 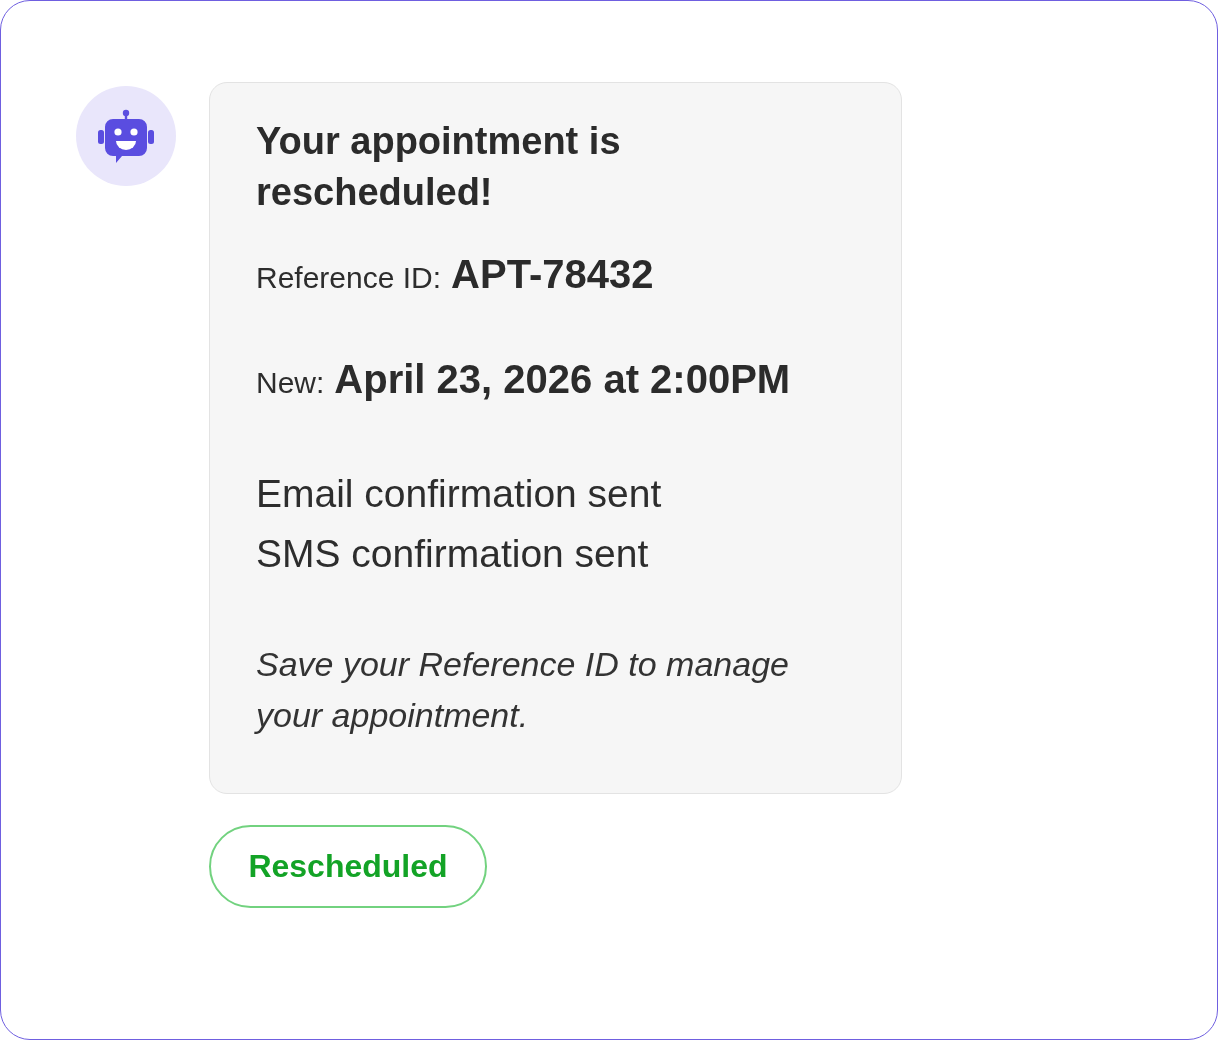 What do you see at coordinates (439, 167) in the screenshot?
I see `message-title: Your appointment is rescheduled!` at bounding box center [439, 167].